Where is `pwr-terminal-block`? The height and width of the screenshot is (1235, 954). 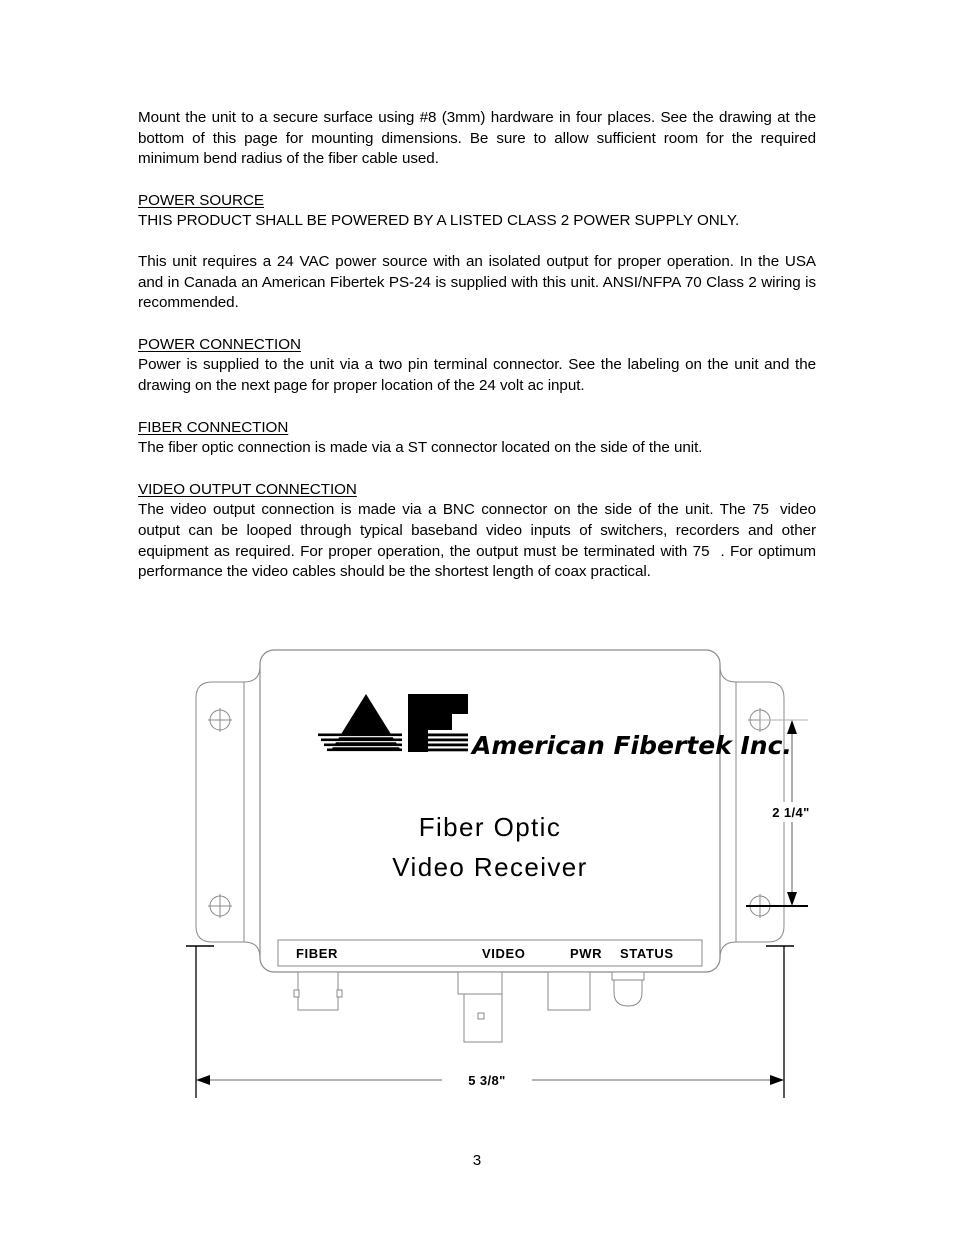
pwr-terminal-block is located at coordinates (569, 991).